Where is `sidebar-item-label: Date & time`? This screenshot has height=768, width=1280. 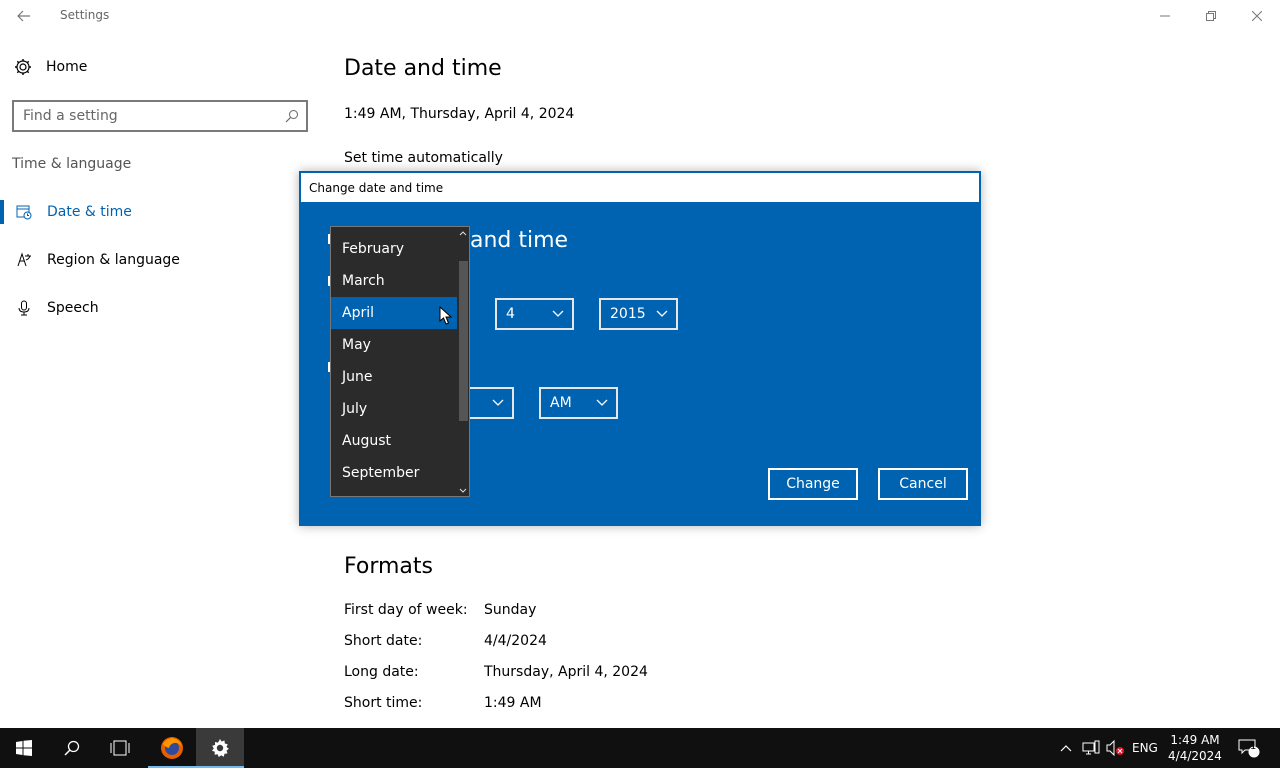
sidebar-item-label: Date & time is located at coordinates (89, 212).